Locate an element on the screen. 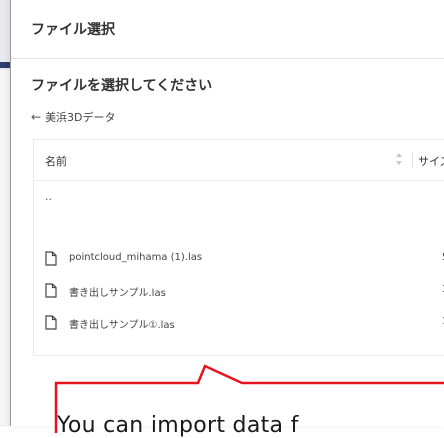 This screenshot has height=438, width=444. column-header-name: 名前 is located at coordinates (56, 161).